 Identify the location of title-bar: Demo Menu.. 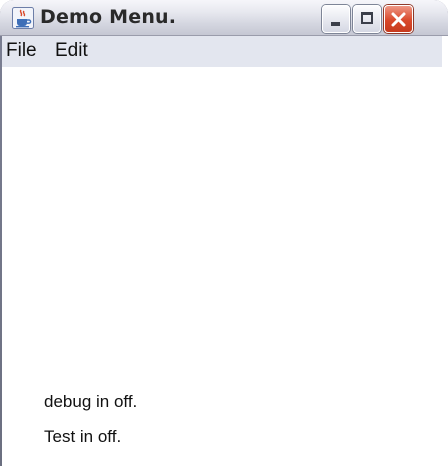
(224, 18).